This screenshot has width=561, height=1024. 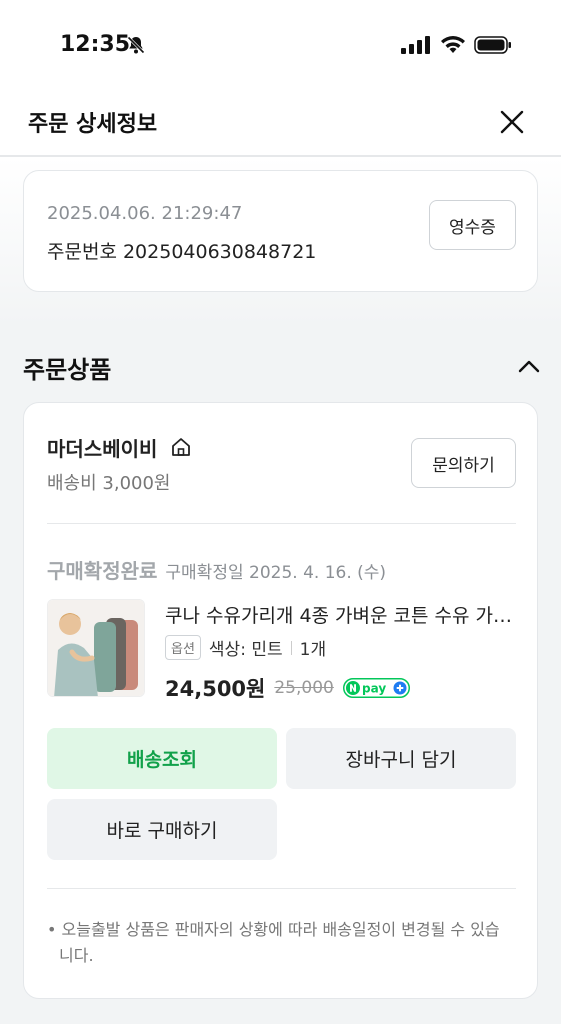 I want to click on home-icon, so click(x=181, y=447).